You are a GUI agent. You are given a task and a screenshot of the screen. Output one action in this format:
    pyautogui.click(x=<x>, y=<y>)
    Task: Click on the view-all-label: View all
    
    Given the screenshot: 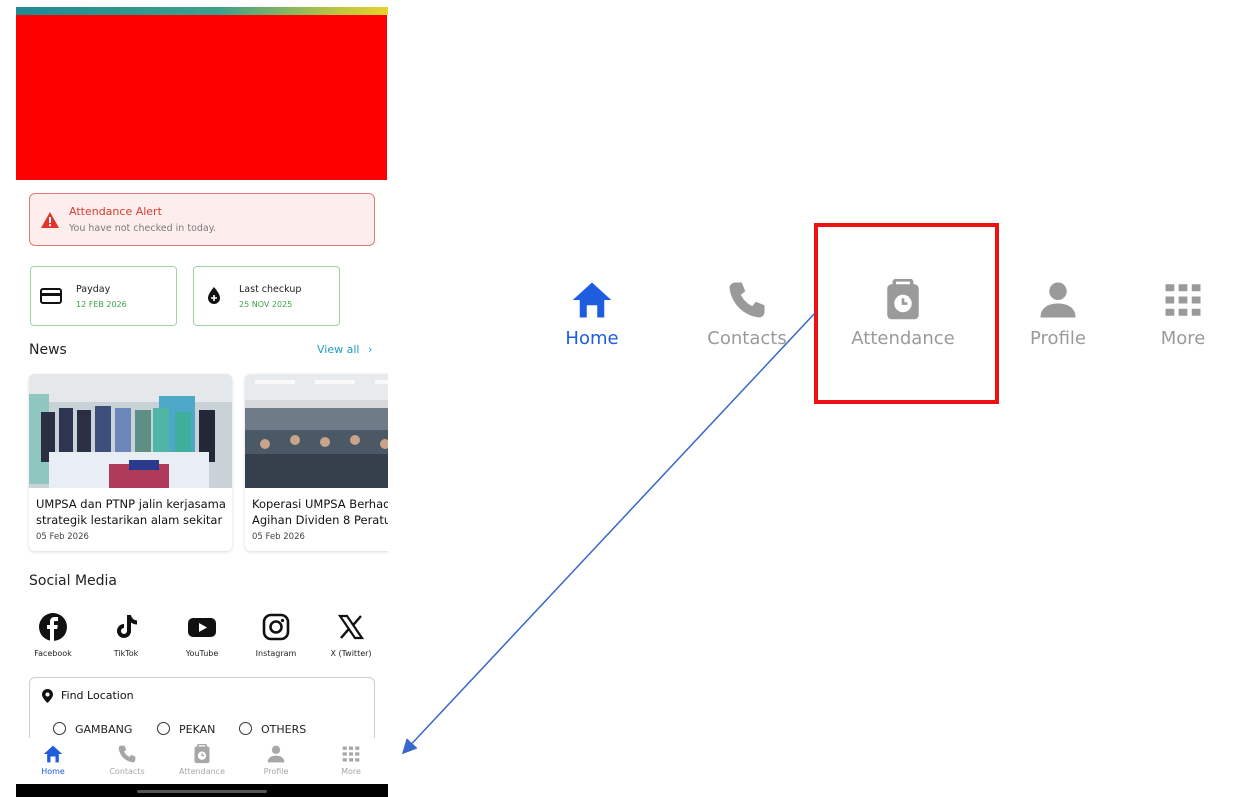 What is the action you would take?
    pyautogui.click(x=338, y=349)
    